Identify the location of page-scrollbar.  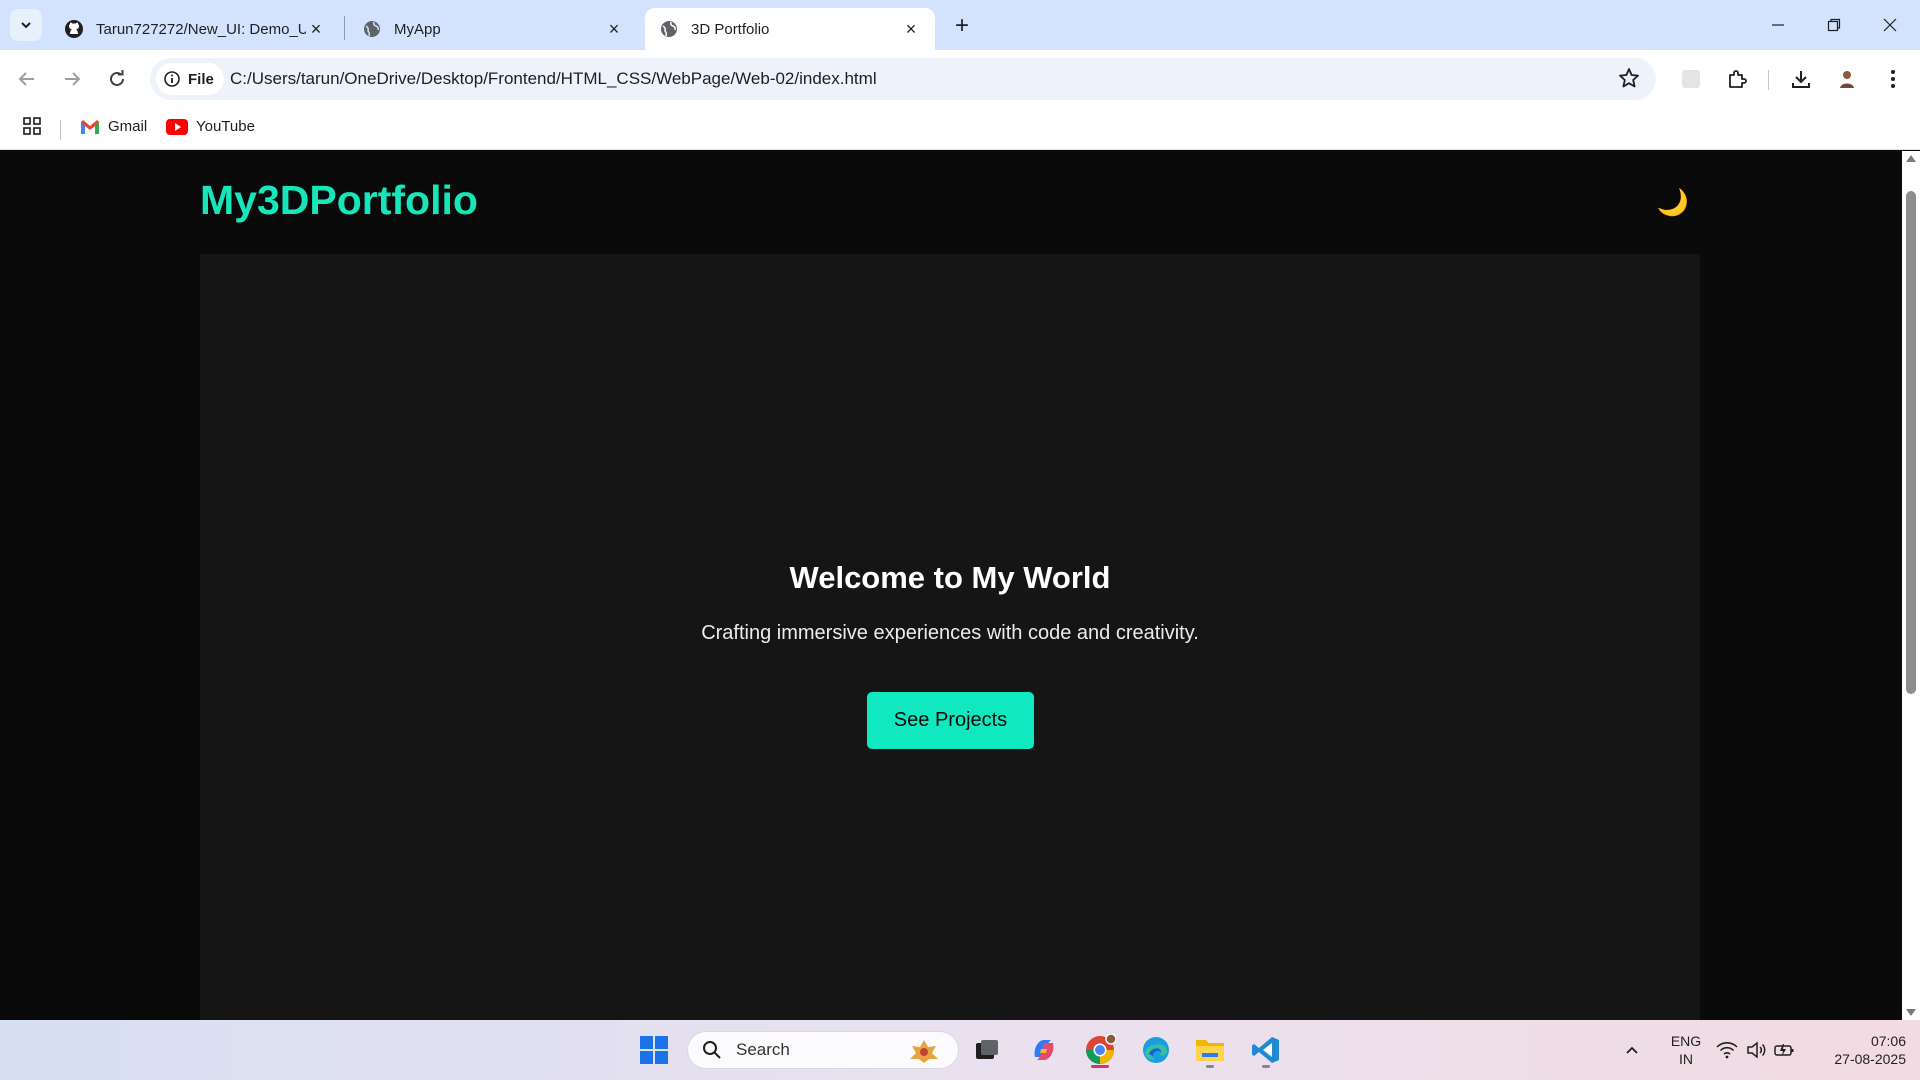
(1911, 585).